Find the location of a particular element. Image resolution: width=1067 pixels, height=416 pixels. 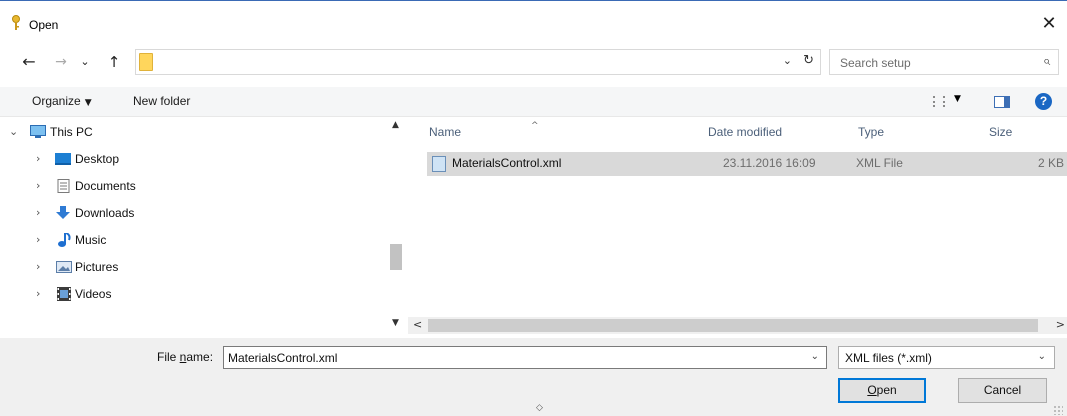

address-dropdown-icon: ⌄ is located at coordinates (787, 60).